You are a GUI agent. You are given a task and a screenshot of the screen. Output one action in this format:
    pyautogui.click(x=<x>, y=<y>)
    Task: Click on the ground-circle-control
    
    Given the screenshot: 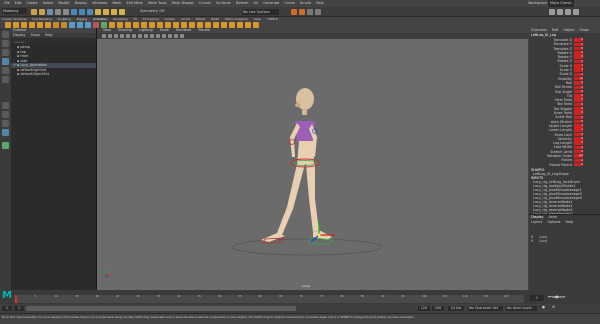 What is the action you would take?
    pyautogui.click(x=307, y=247)
    